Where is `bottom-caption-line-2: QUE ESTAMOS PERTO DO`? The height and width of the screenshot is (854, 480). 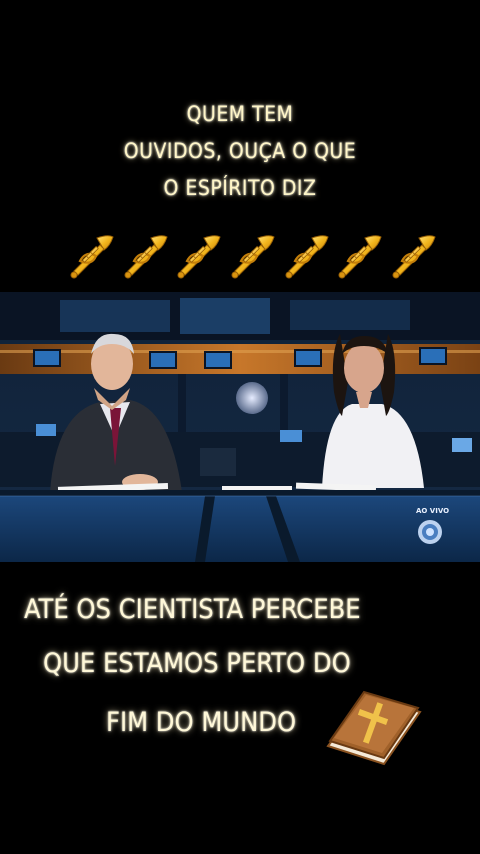
bottom-caption-line-2: QUE ESTAMOS PERTO DO is located at coordinates (197, 663).